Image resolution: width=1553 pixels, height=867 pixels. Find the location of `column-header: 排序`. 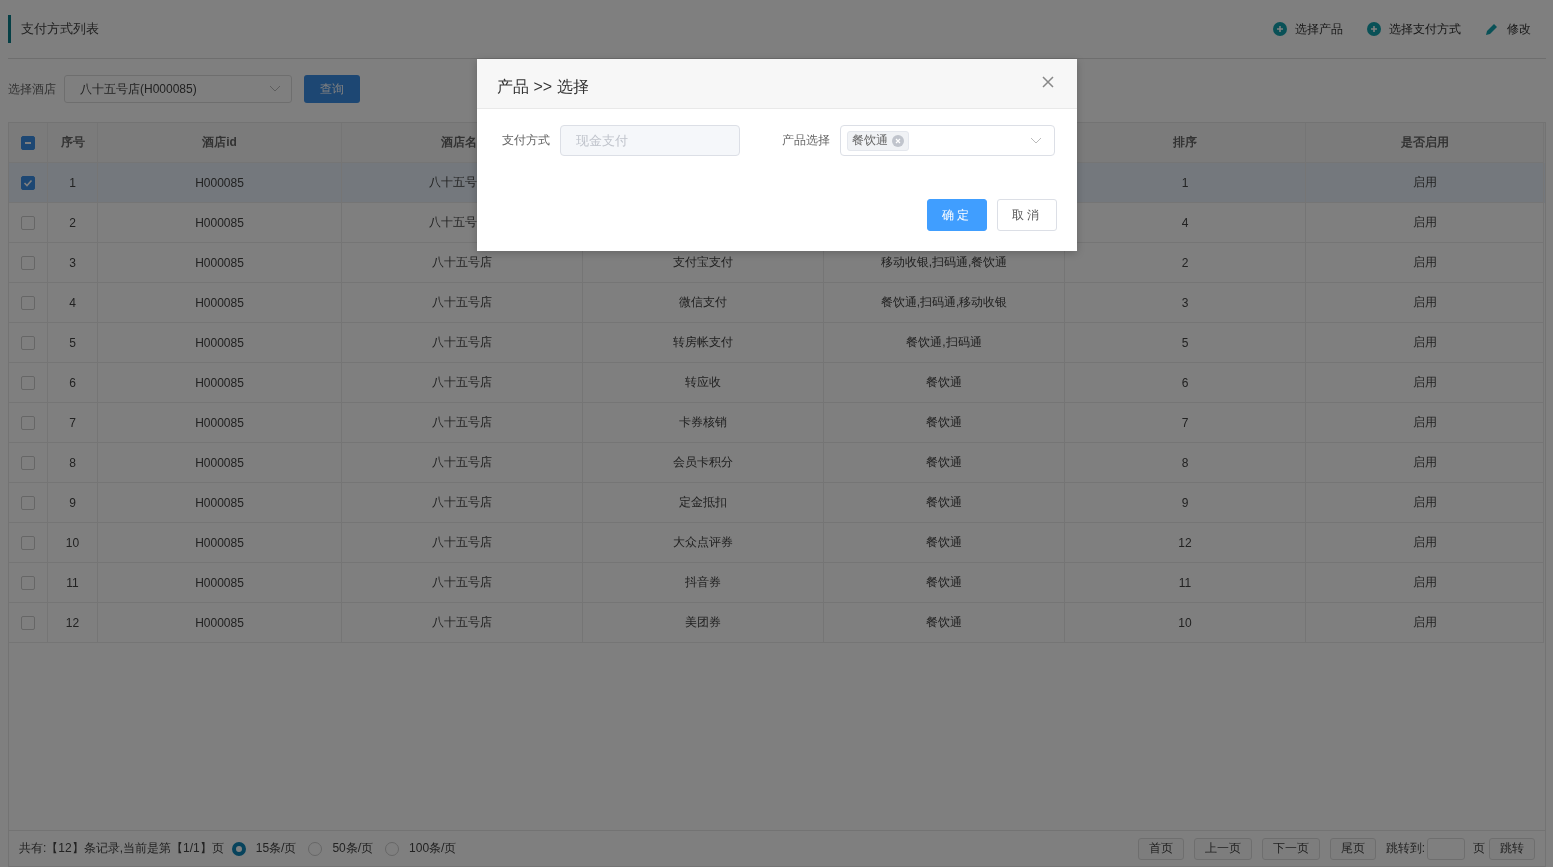

column-header: 排序 is located at coordinates (1185, 142).